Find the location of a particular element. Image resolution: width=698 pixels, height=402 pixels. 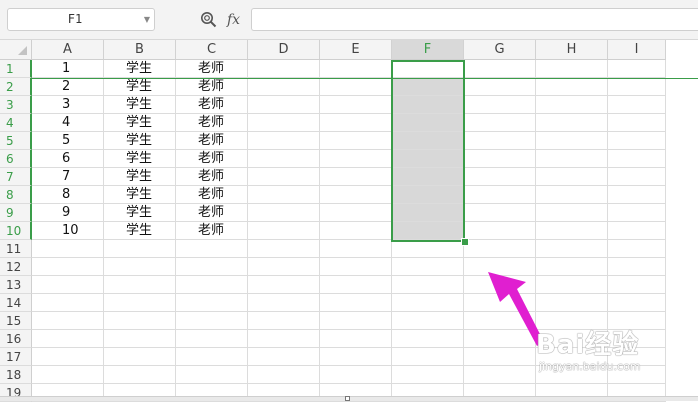

cell-f10 is located at coordinates (428, 231).